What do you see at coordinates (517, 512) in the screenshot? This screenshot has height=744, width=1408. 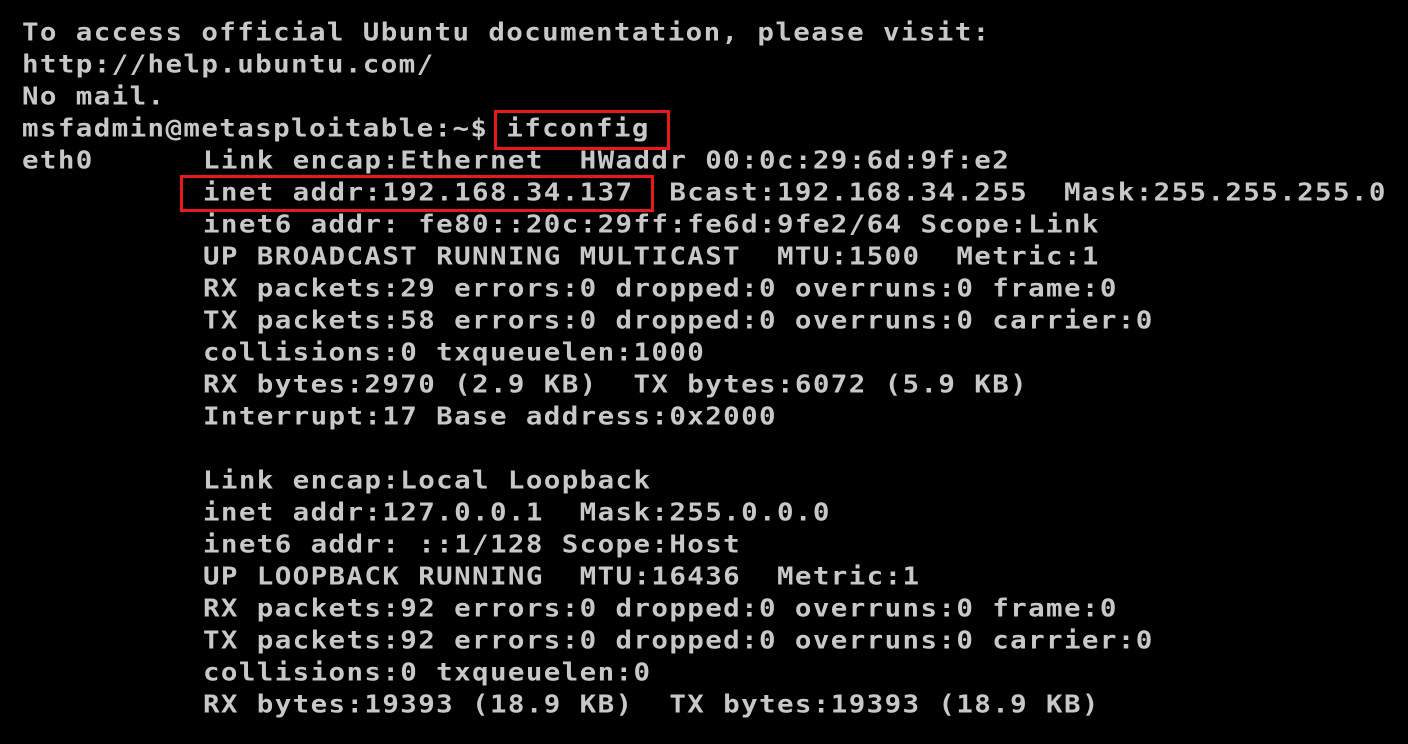 I see `lo-line-2: inet addr:127.0.0.1 Mask:255.0.0.0` at bounding box center [517, 512].